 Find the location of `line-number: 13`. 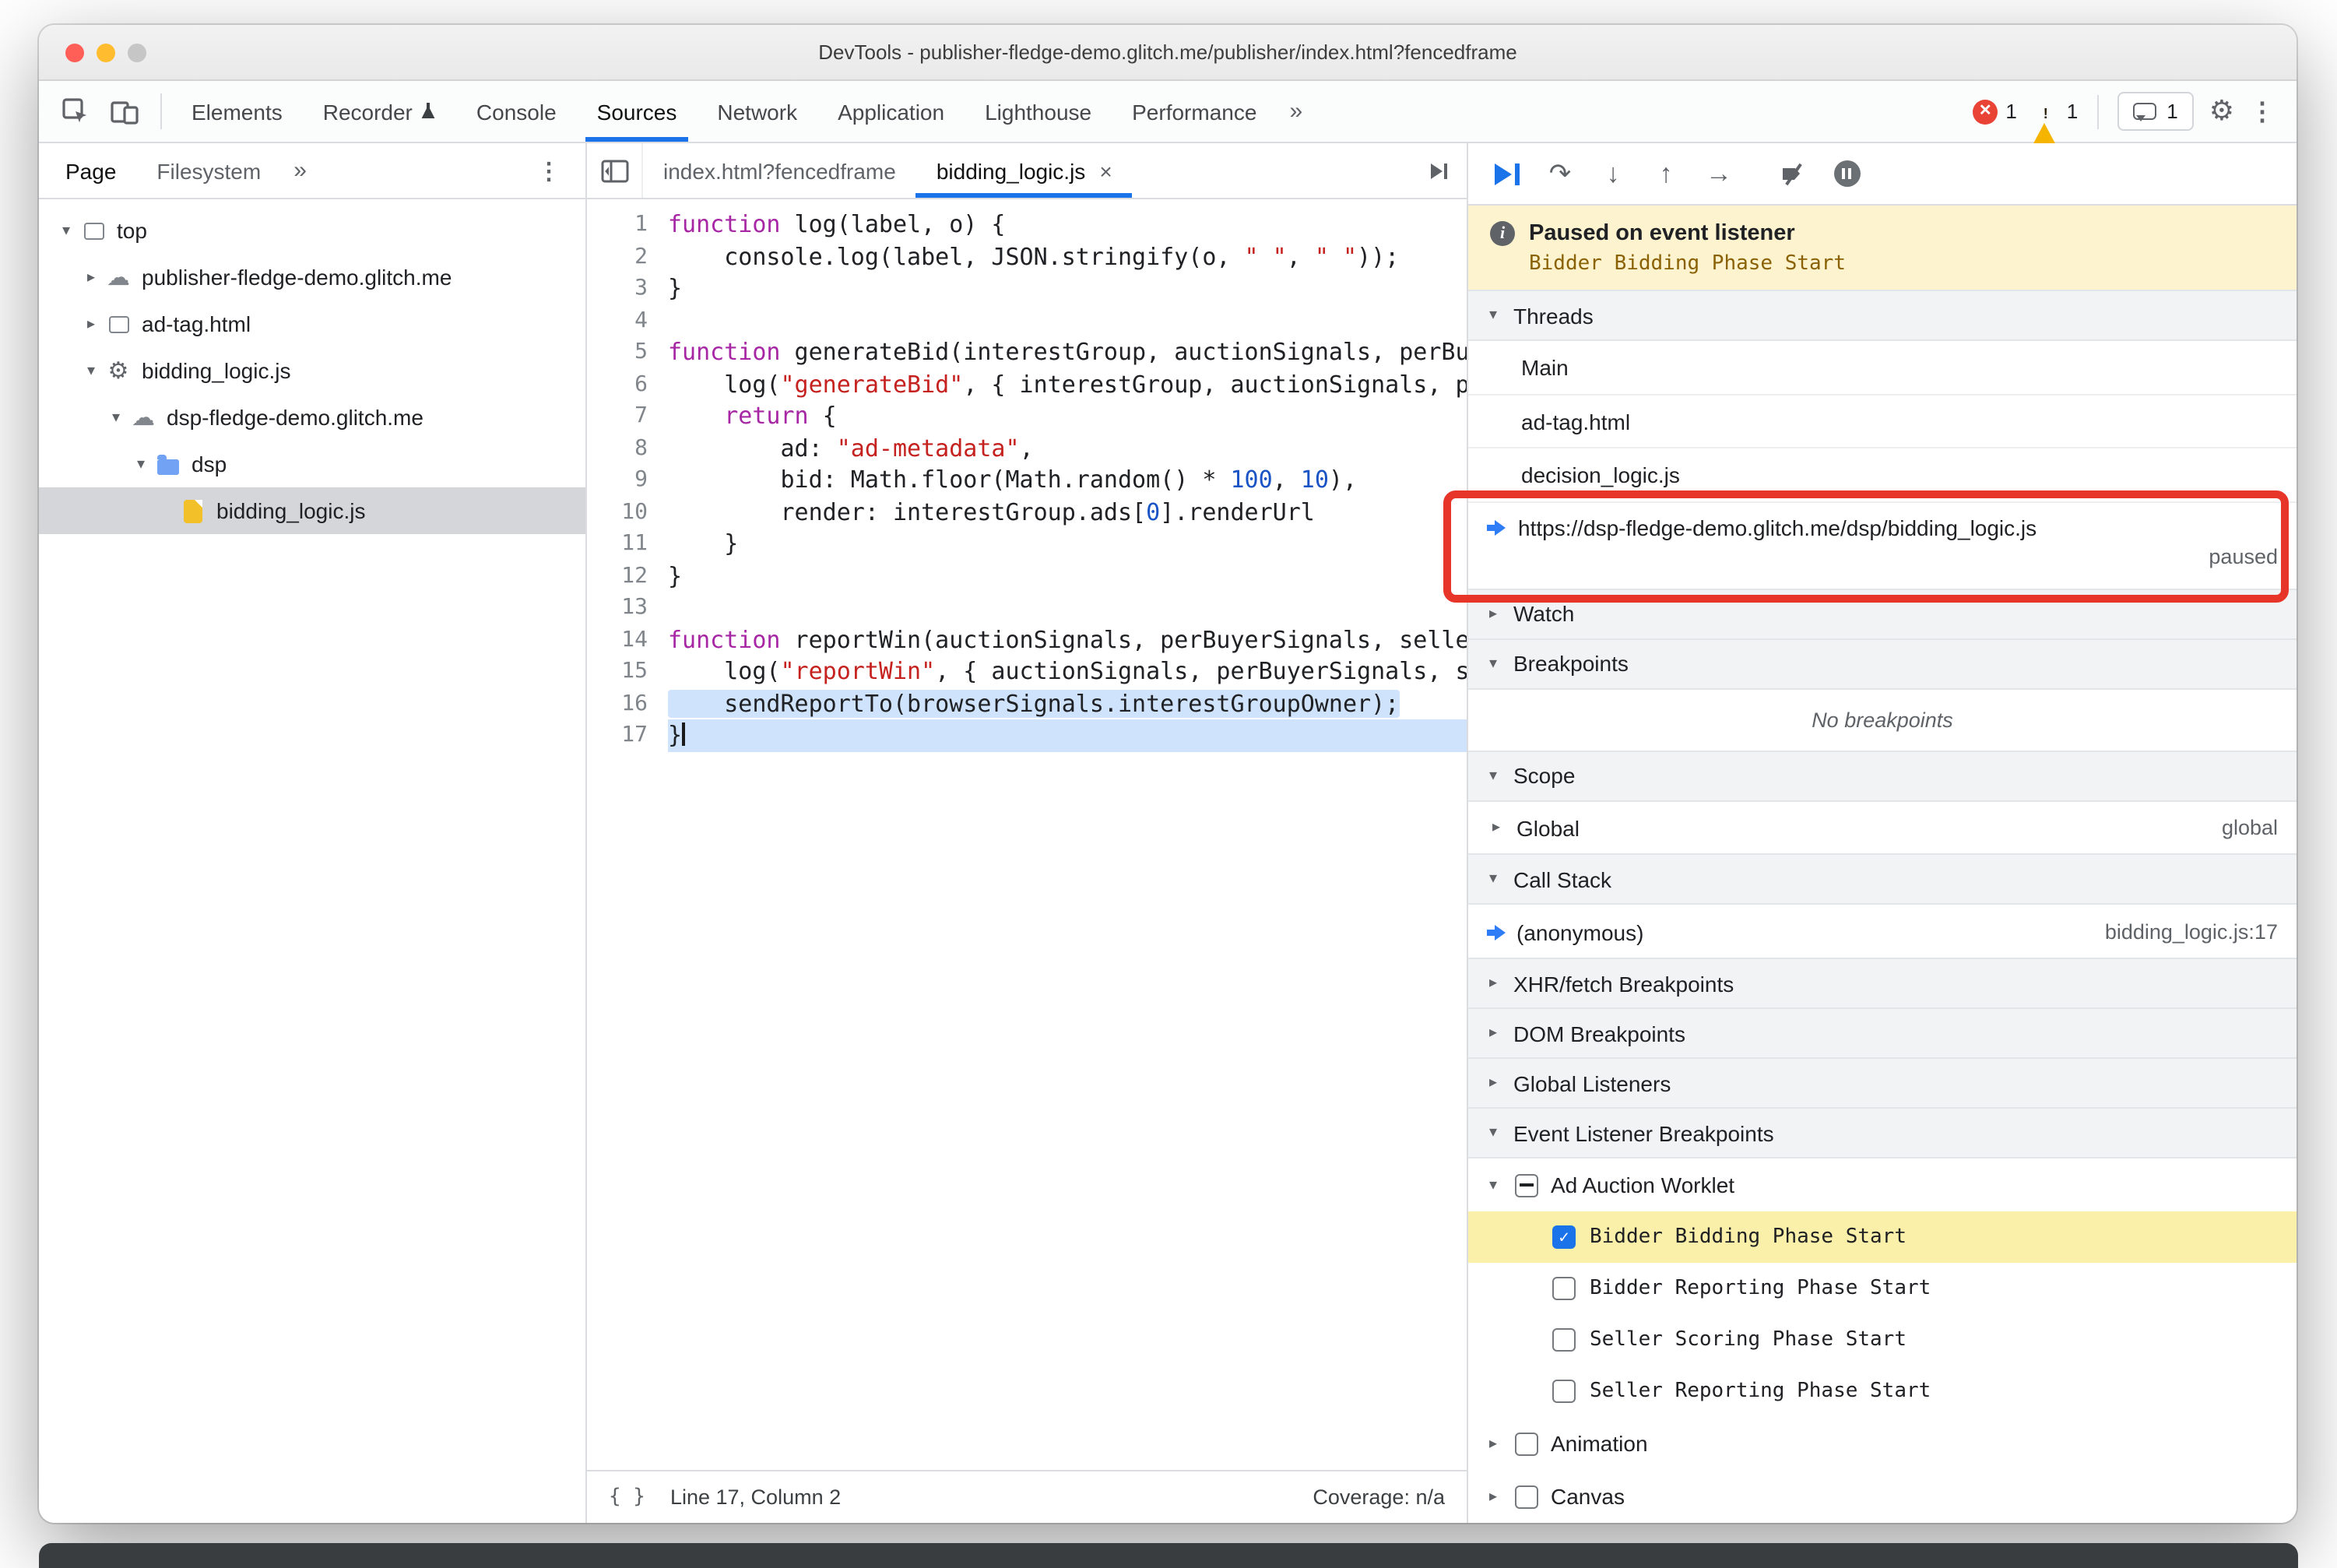

line-number: 13 is located at coordinates (628, 608).